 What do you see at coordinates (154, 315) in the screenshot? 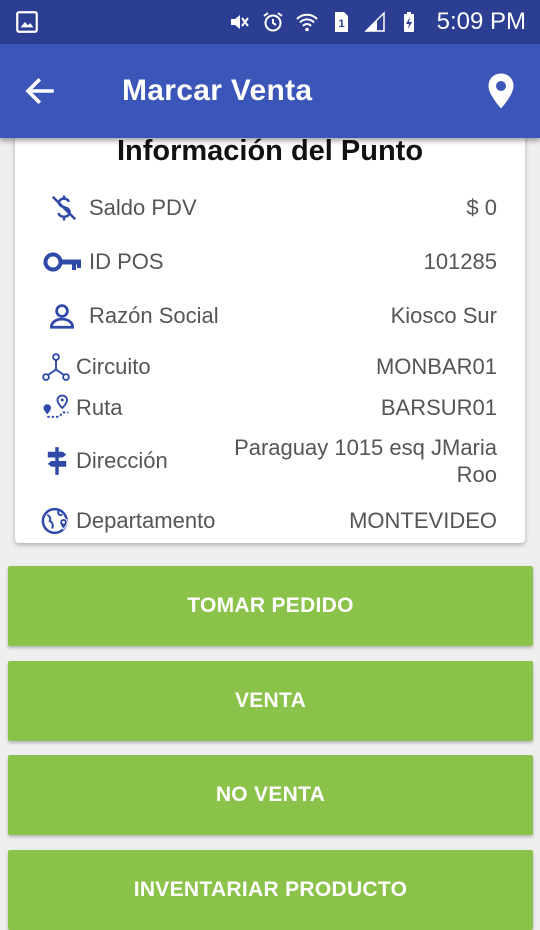
I see `razon-social-label: Razón Social` at bounding box center [154, 315].